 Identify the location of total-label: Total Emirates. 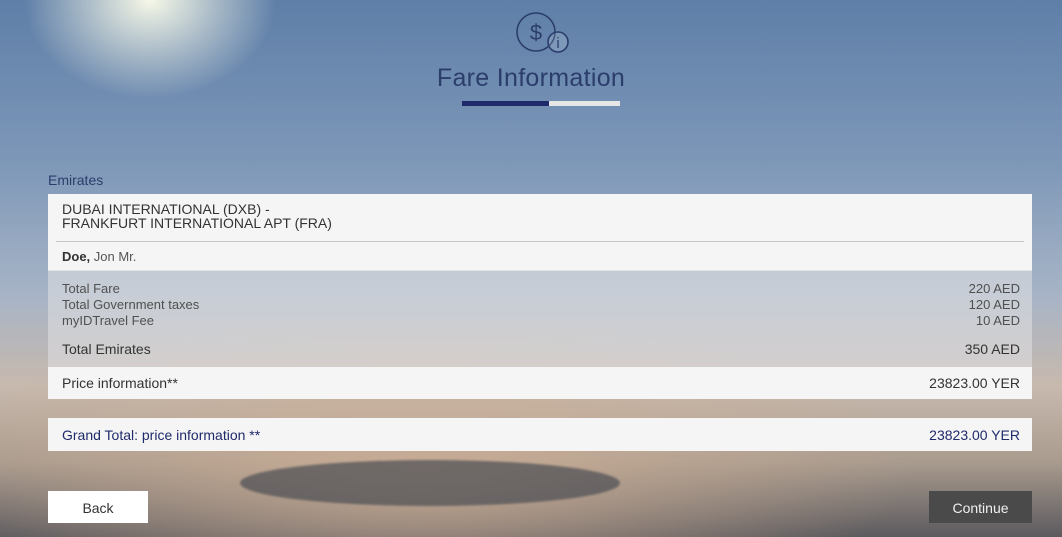
(106, 349).